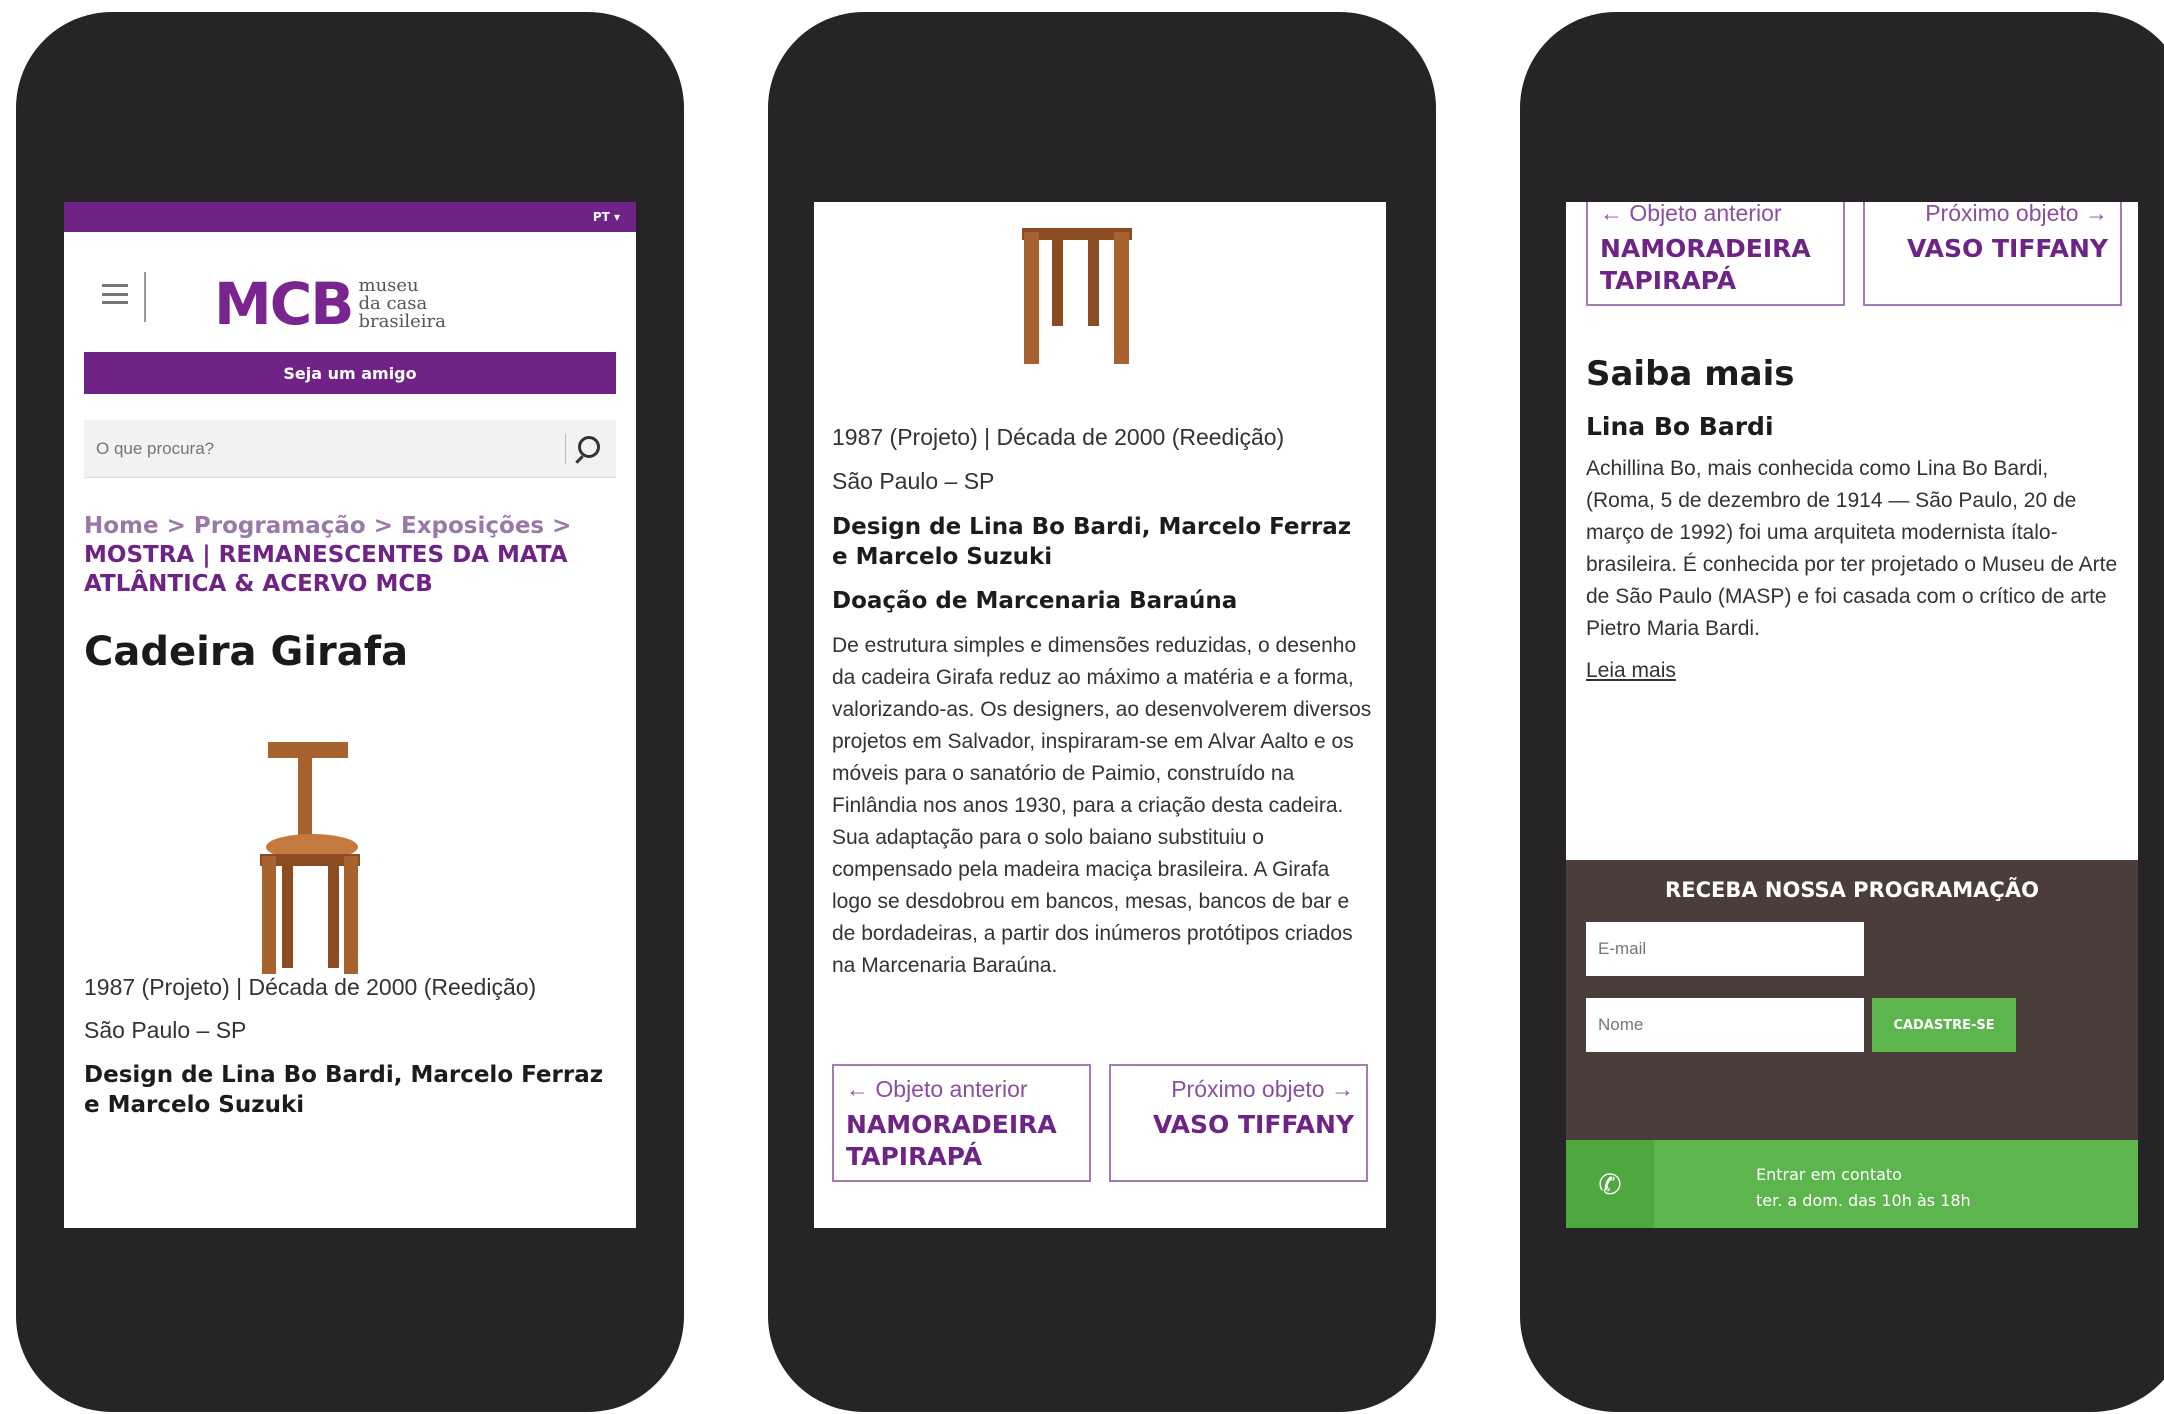 Image resolution: width=2164 pixels, height=1414 pixels. I want to click on page-title: Cadeira Girafa, so click(246, 652).